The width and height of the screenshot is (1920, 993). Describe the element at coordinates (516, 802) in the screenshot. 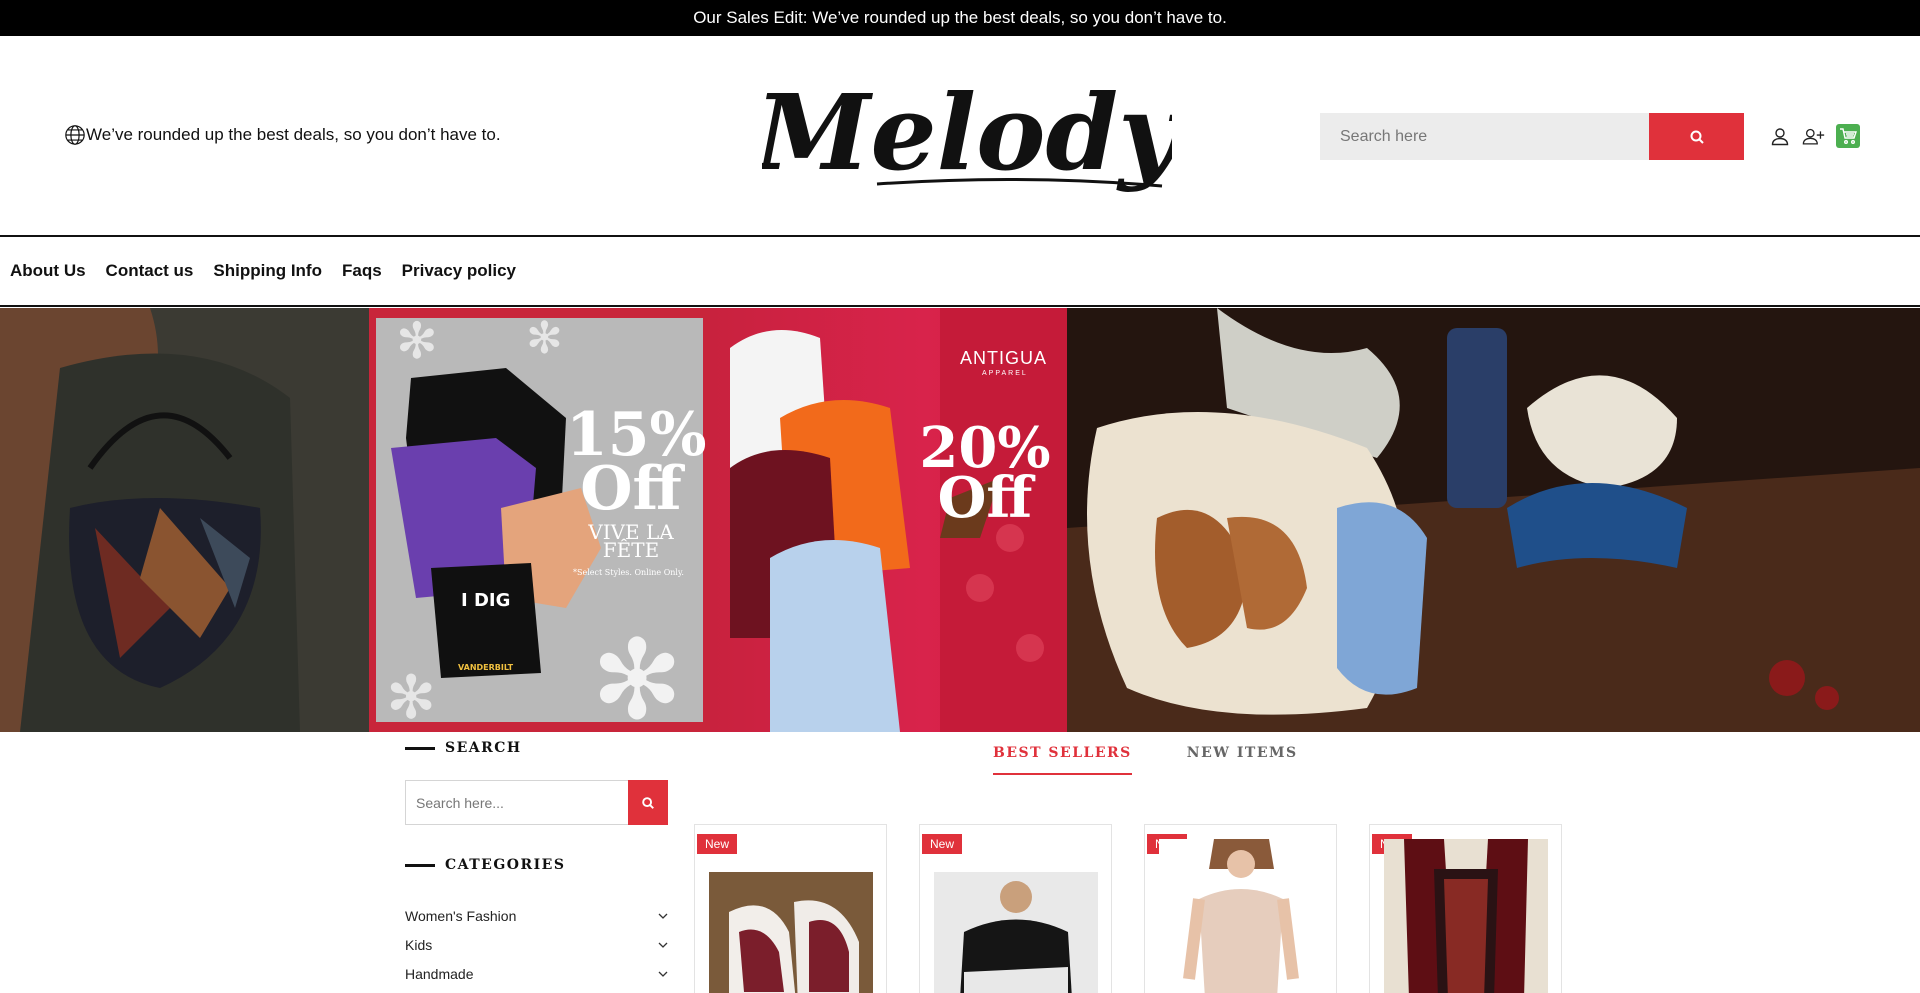

I see `sidebar-search-input` at that location.